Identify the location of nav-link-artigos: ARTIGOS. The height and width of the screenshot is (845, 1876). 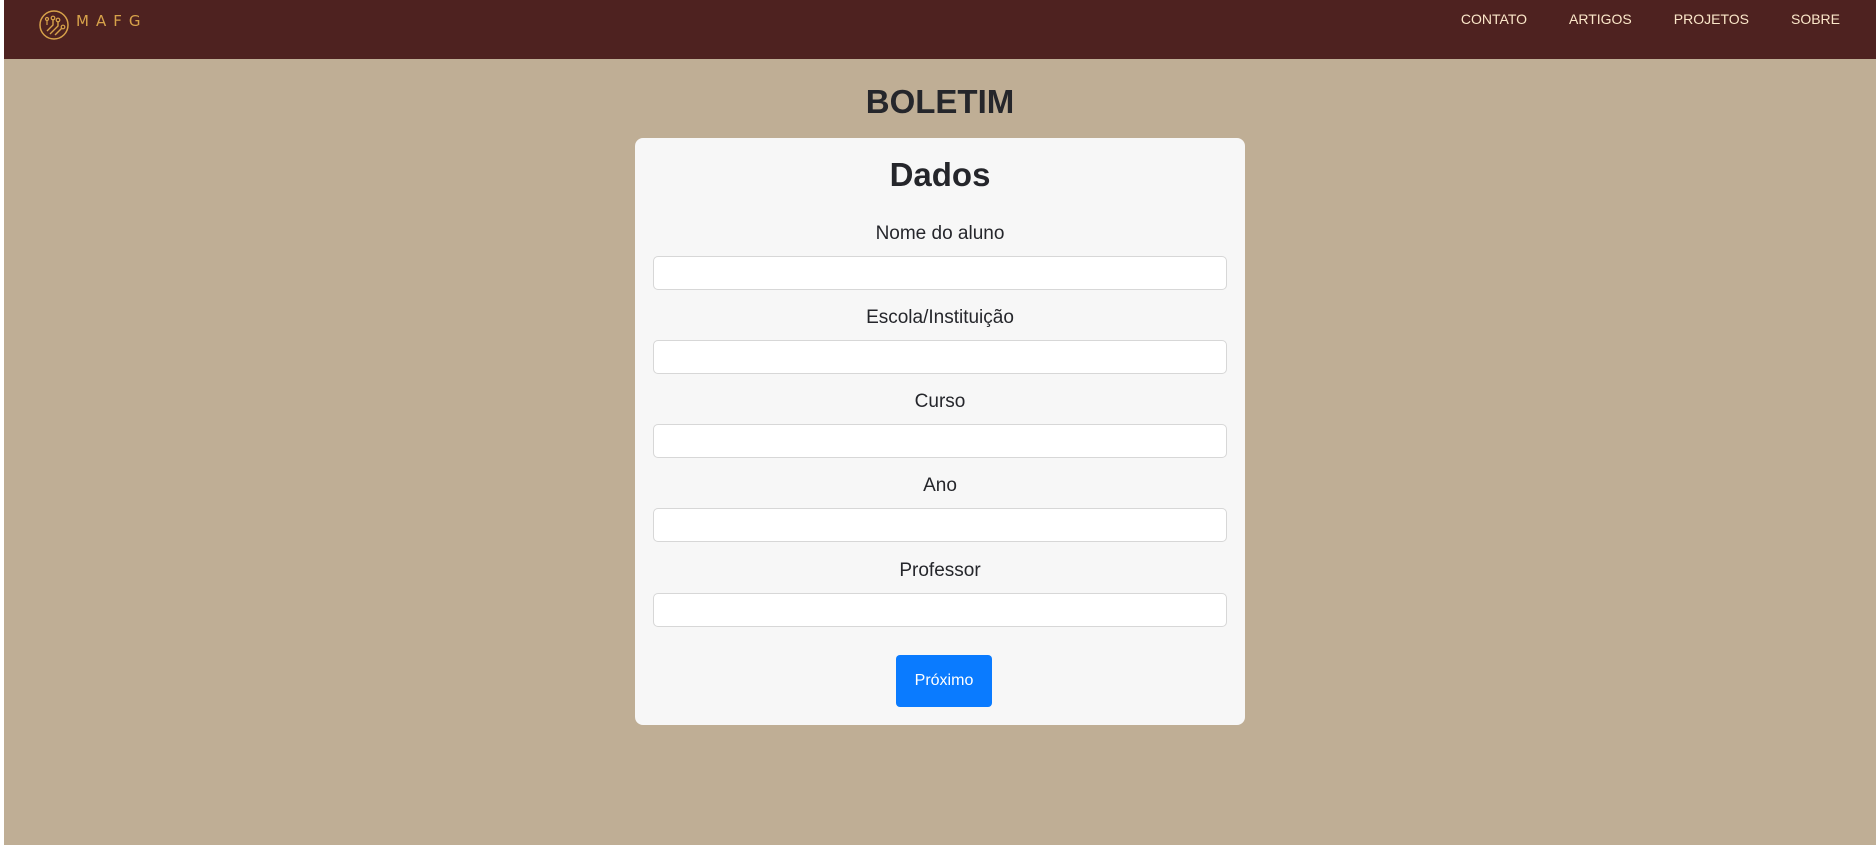
(1600, 19).